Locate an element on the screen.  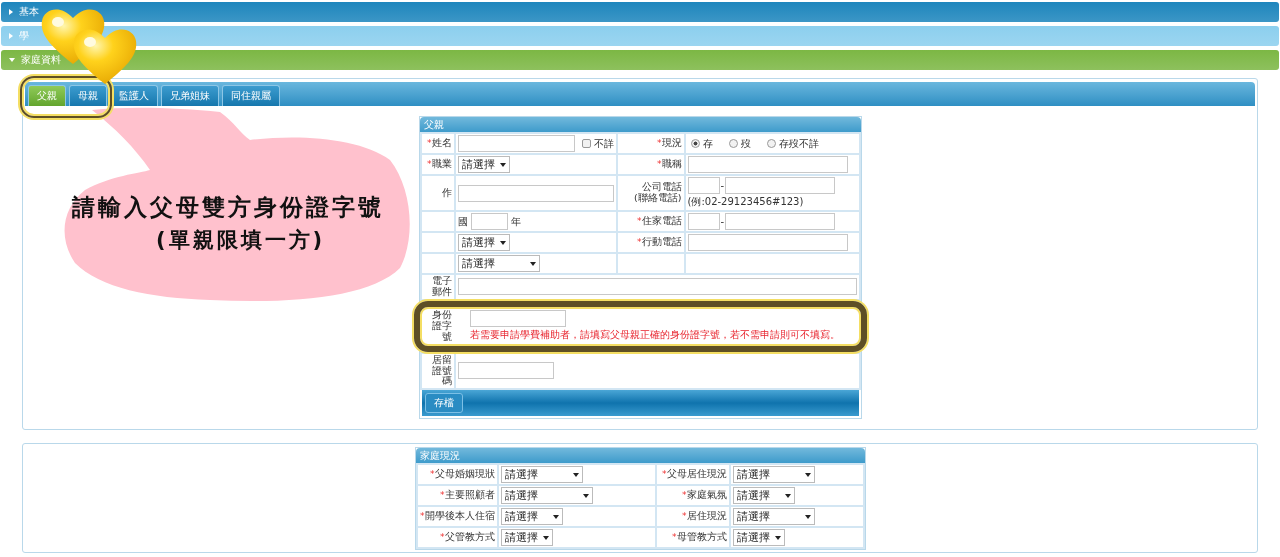
field-label: 開學後本人住宿 is located at coordinates (459, 517).